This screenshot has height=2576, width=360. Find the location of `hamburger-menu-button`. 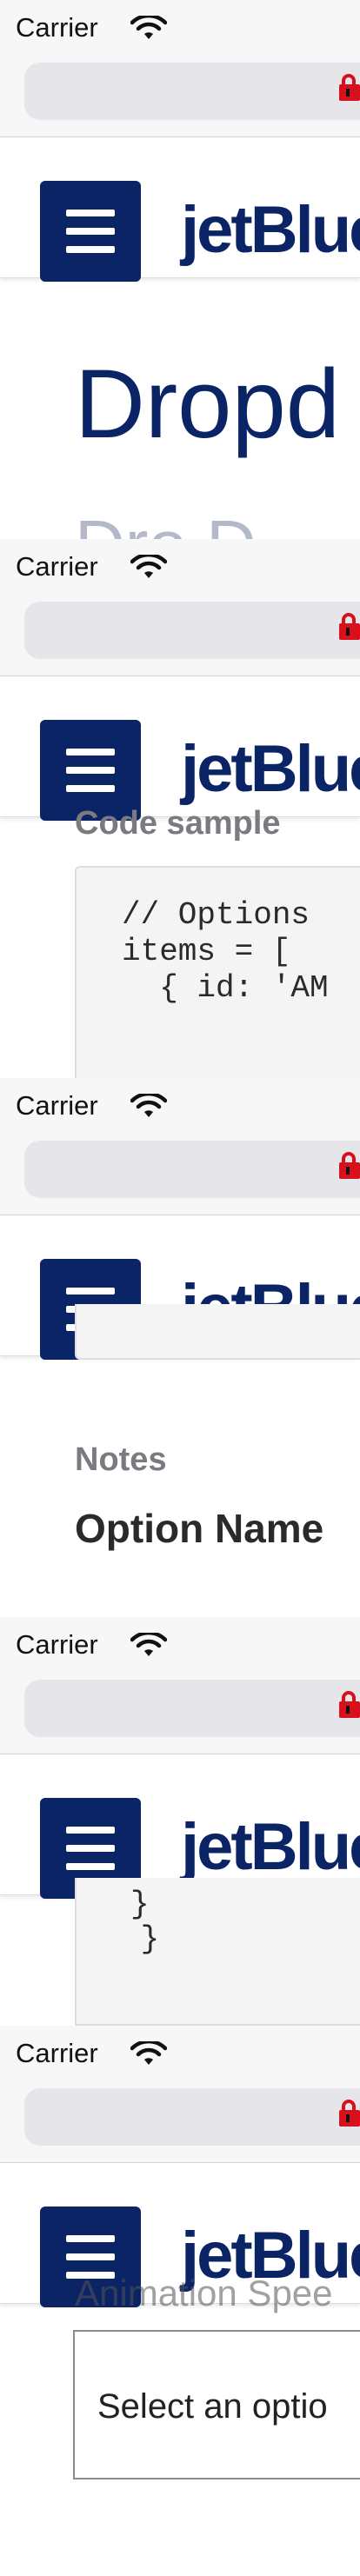

hamburger-menu-button is located at coordinates (90, 231).